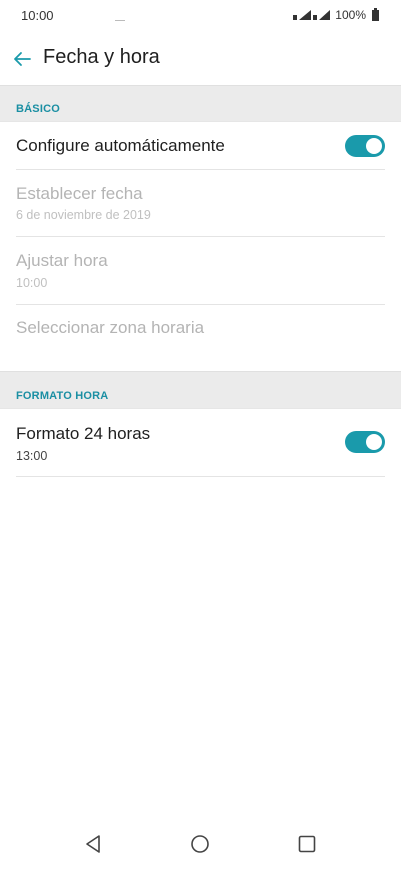  I want to click on navigation-bar, so click(200, 844).